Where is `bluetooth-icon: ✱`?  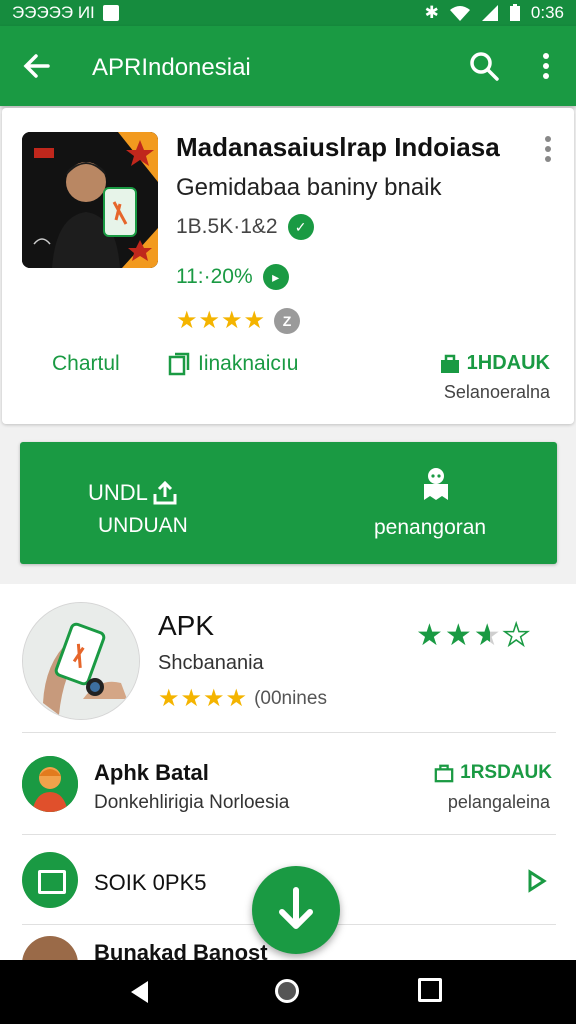
bluetooth-icon: ✱ is located at coordinates (431, 12).